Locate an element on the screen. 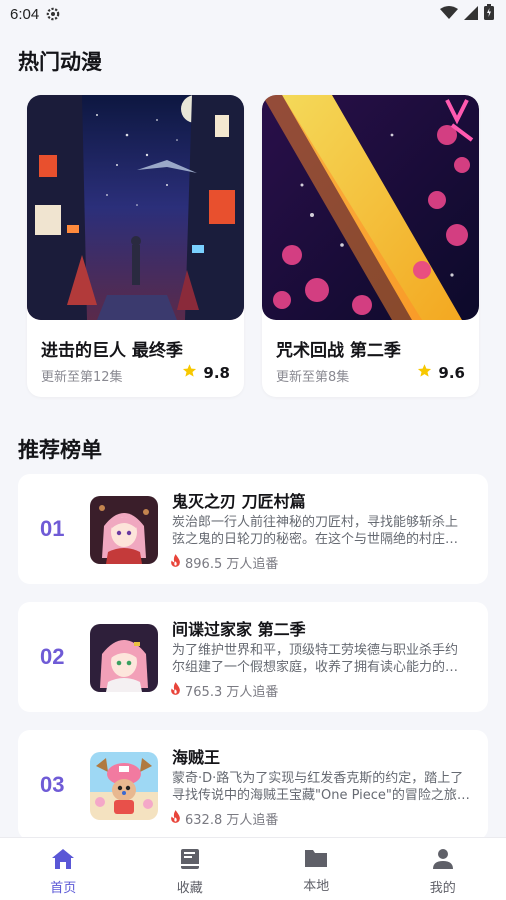 Image resolution: width=506 pixels, height=900 pixels. rank-follow-count: 896.5 万人追番 is located at coordinates (224, 562).